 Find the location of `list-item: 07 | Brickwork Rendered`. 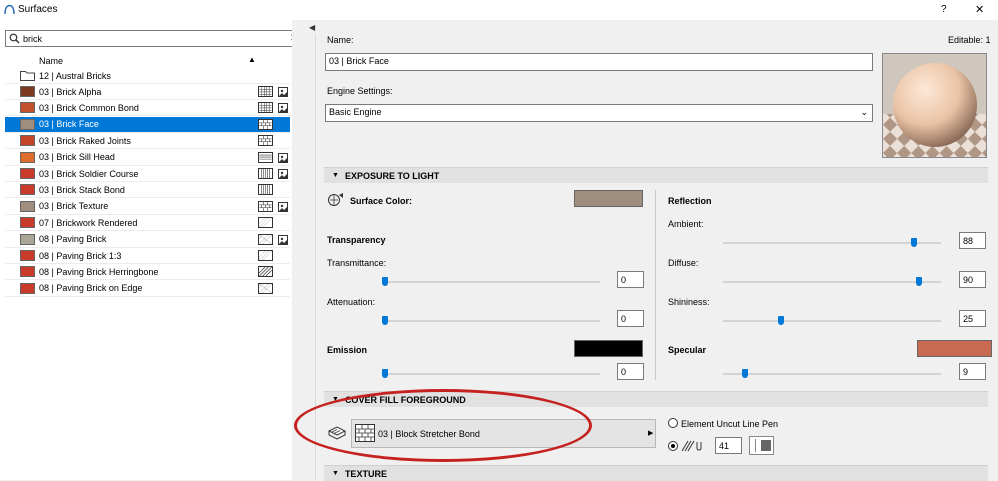

list-item: 07 | Brickwork Rendered is located at coordinates (147, 223).